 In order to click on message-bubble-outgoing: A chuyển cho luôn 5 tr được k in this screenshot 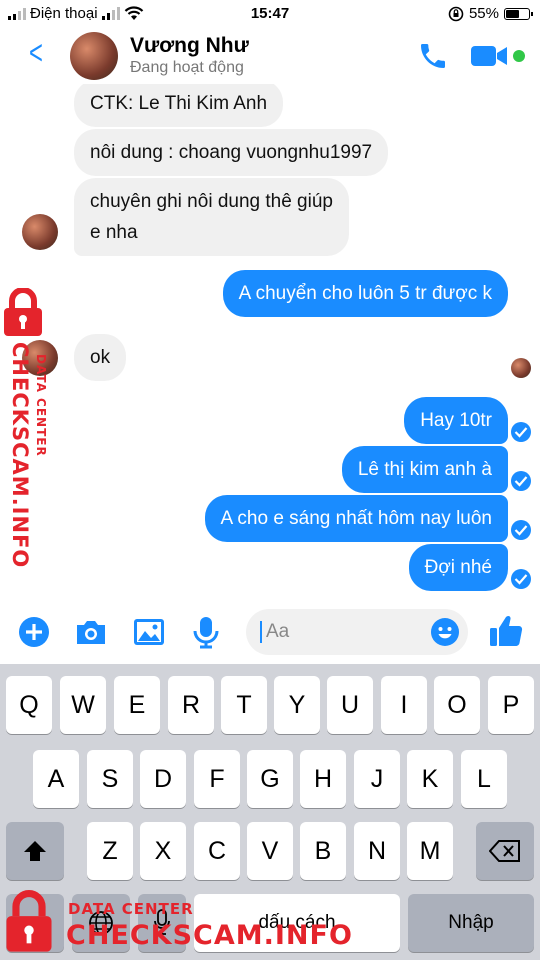, I will do `click(365, 293)`.